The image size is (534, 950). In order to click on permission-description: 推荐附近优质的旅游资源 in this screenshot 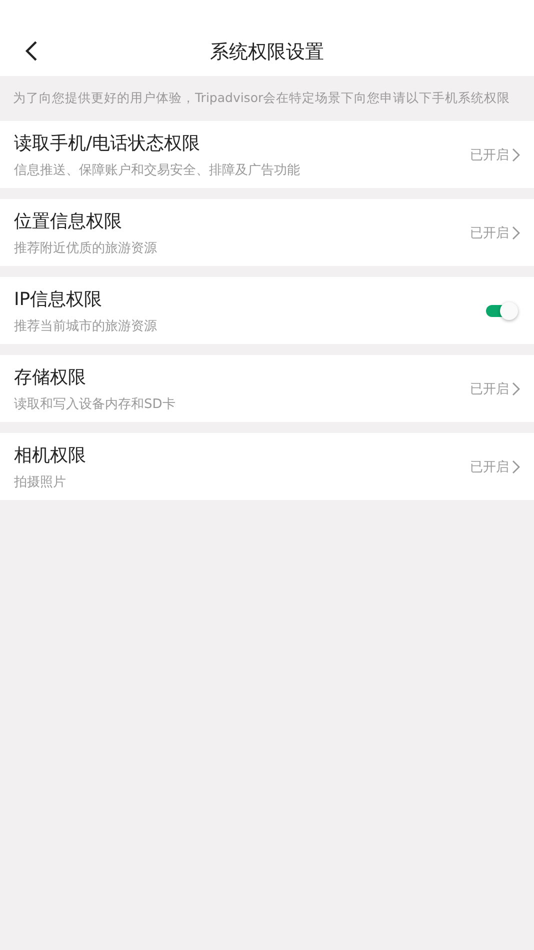, I will do `click(86, 248)`.